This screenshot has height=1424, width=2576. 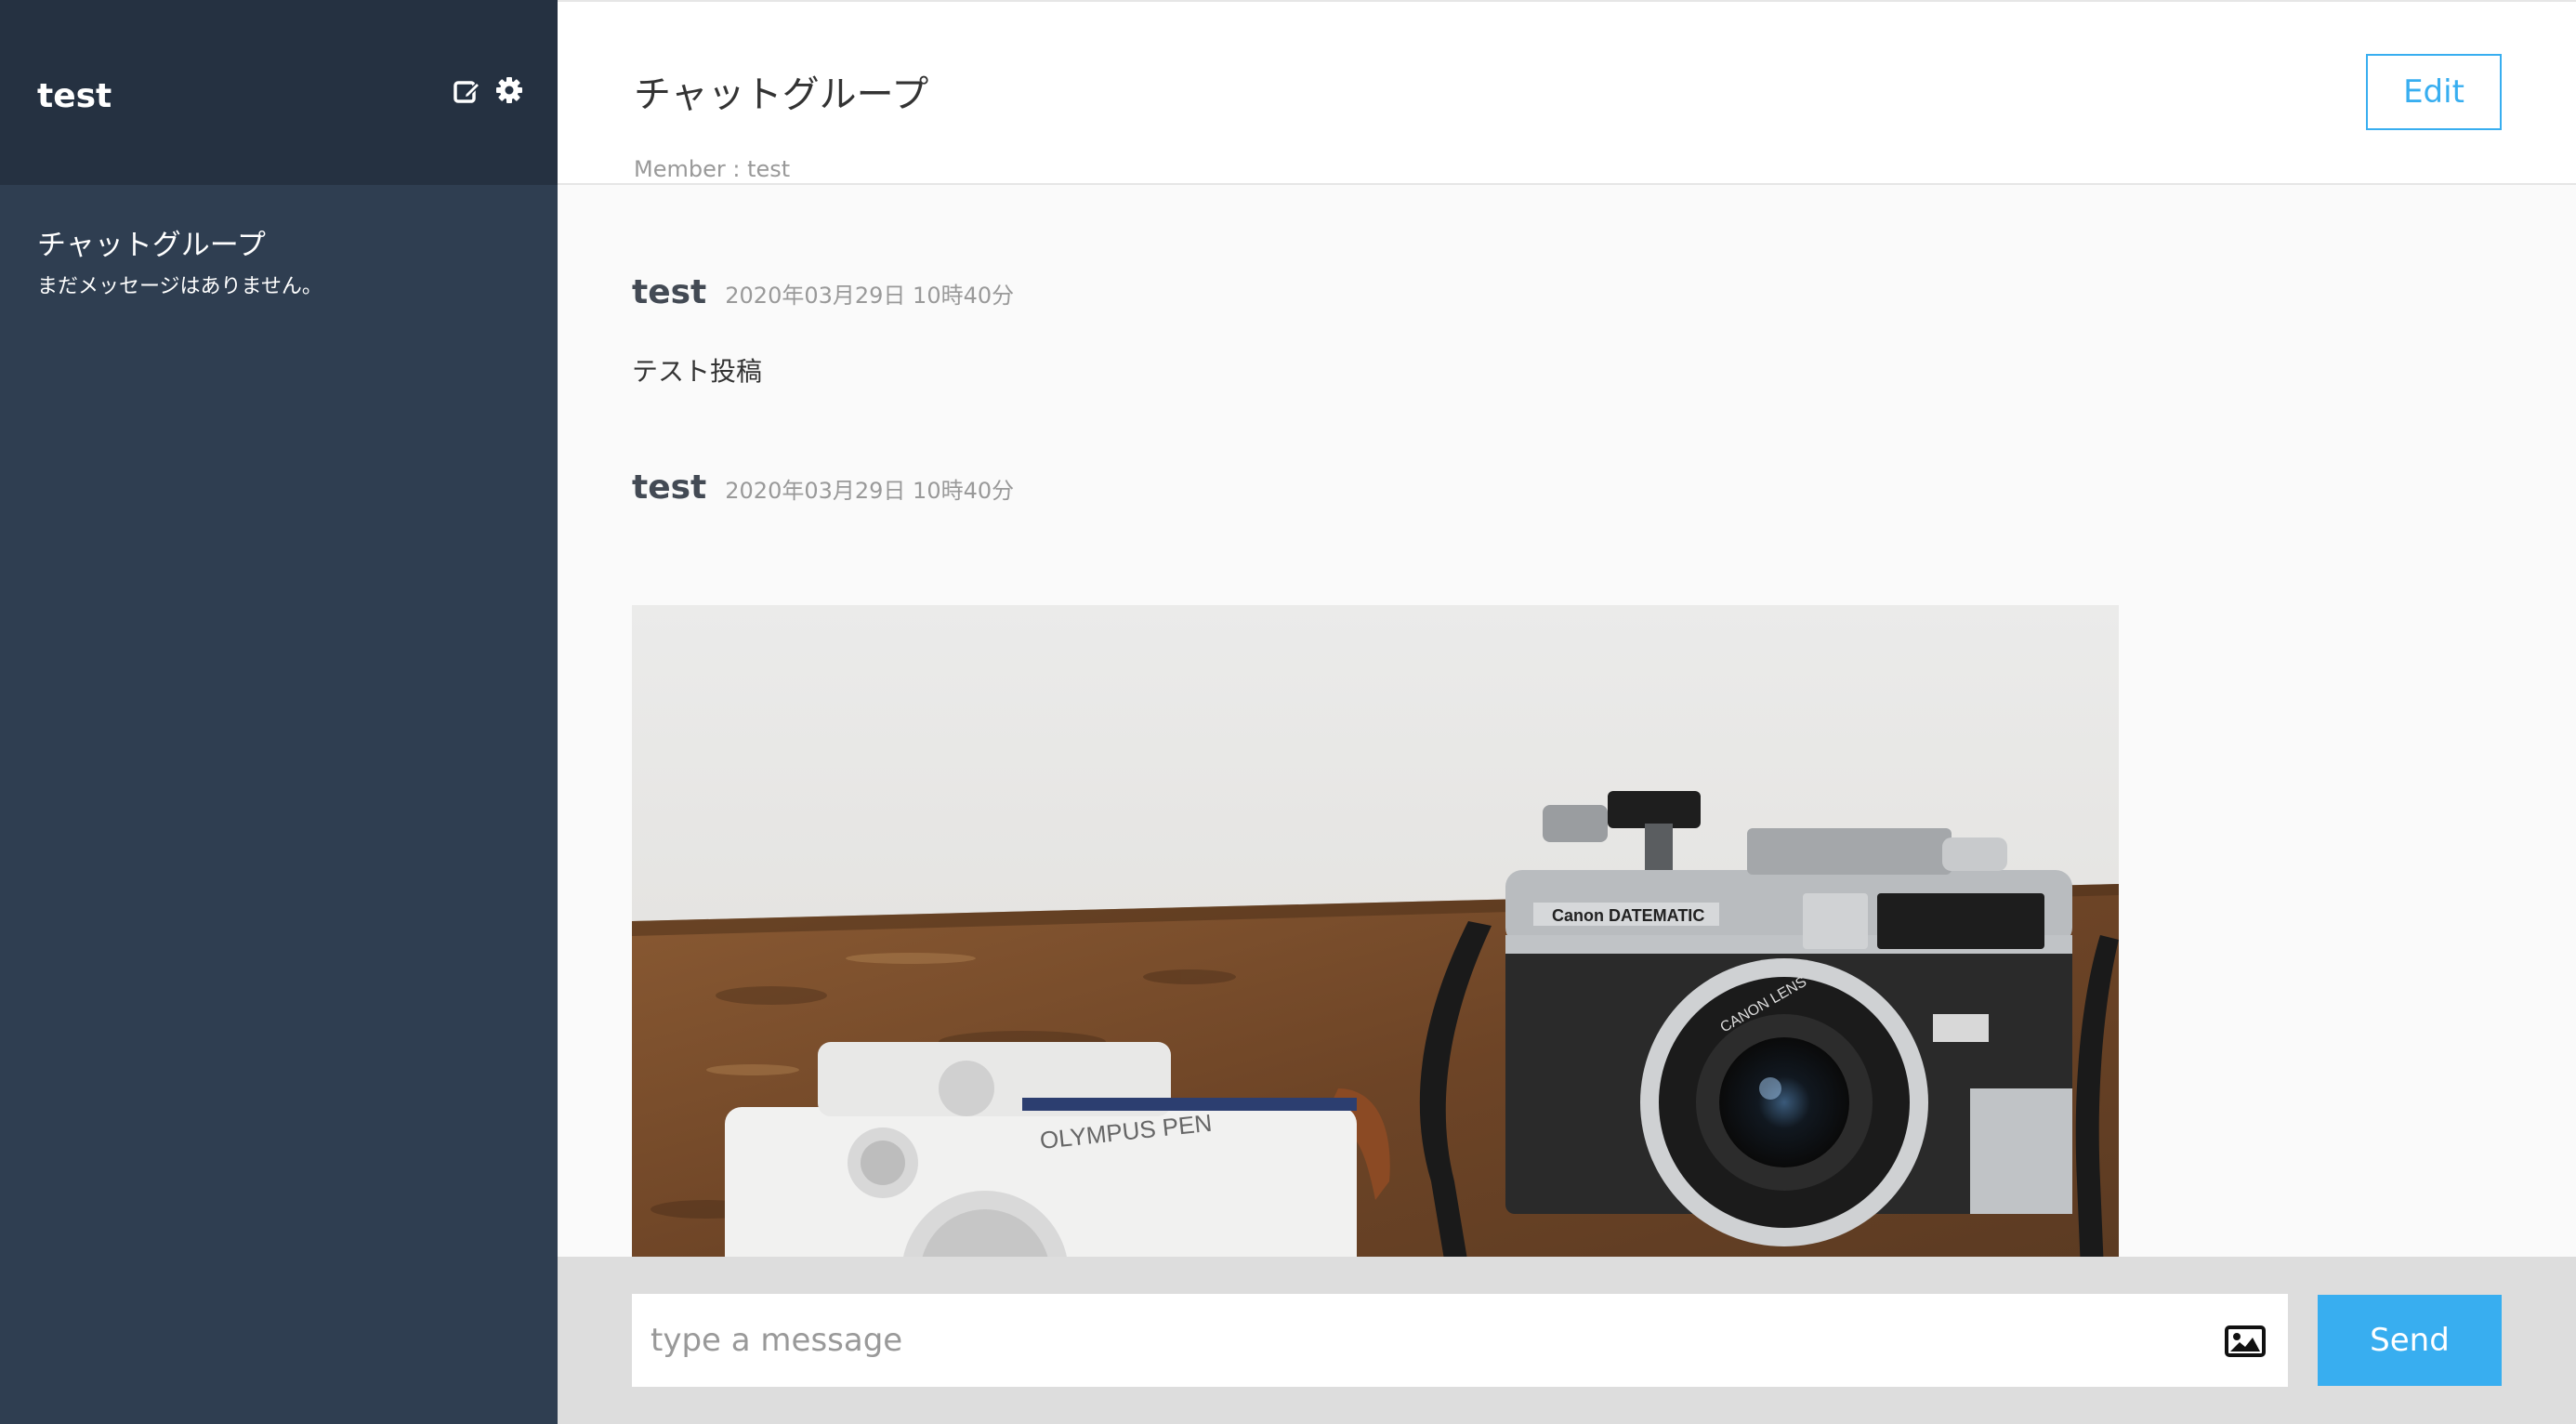 What do you see at coordinates (823, 330) in the screenshot?
I see `message-item: test 2020年03月29日 10時40分 テスト投稿` at bounding box center [823, 330].